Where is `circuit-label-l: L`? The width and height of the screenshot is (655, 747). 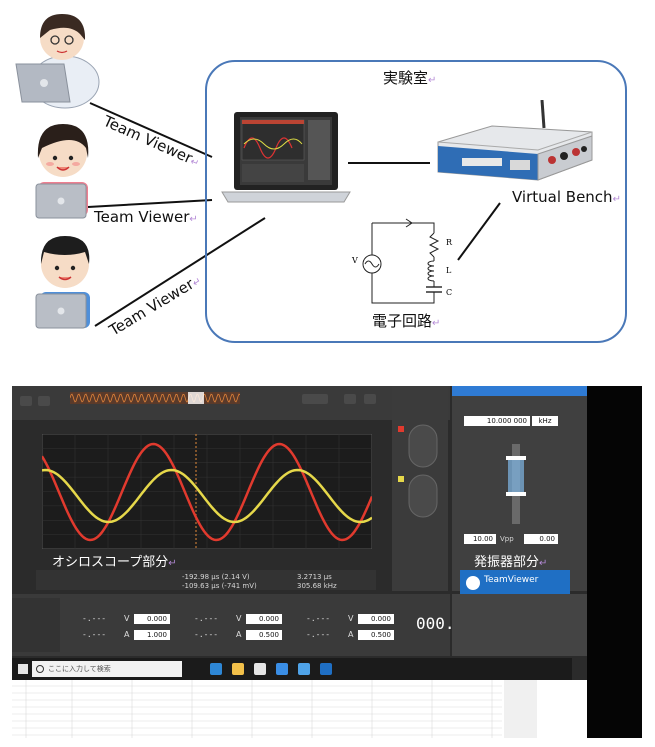
circuit-label-l: L is located at coordinates (449, 270).